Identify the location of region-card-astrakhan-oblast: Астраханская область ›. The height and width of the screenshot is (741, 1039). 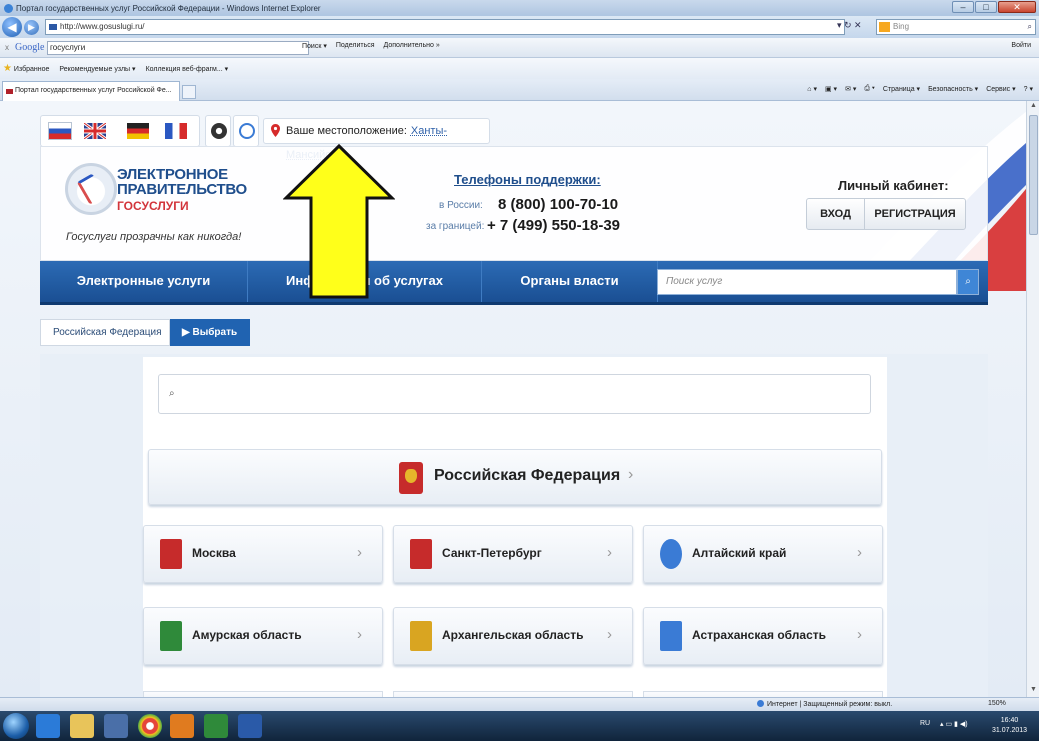
(763, 636).